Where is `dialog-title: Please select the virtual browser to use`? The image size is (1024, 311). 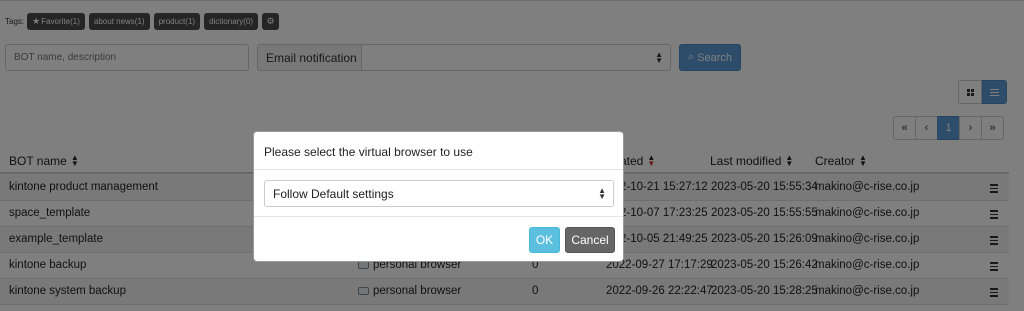
dialog-title: Please select the virtual browser to use is located at coordinates (368, 152).